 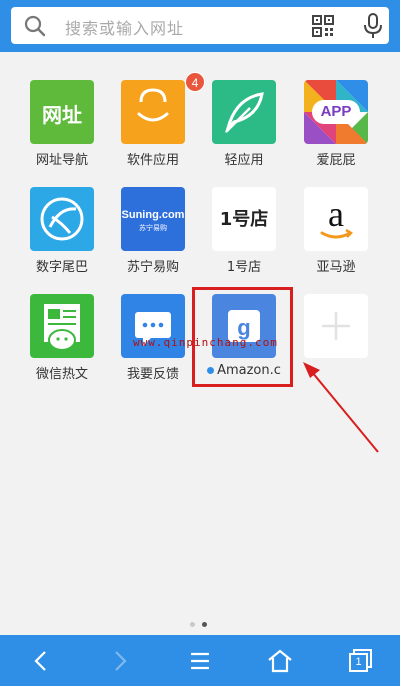 What do you see at coordinates (336, 160) in the screenshot?
I see `tile-label: 爱屁屁` at bounding box center [336, 160].